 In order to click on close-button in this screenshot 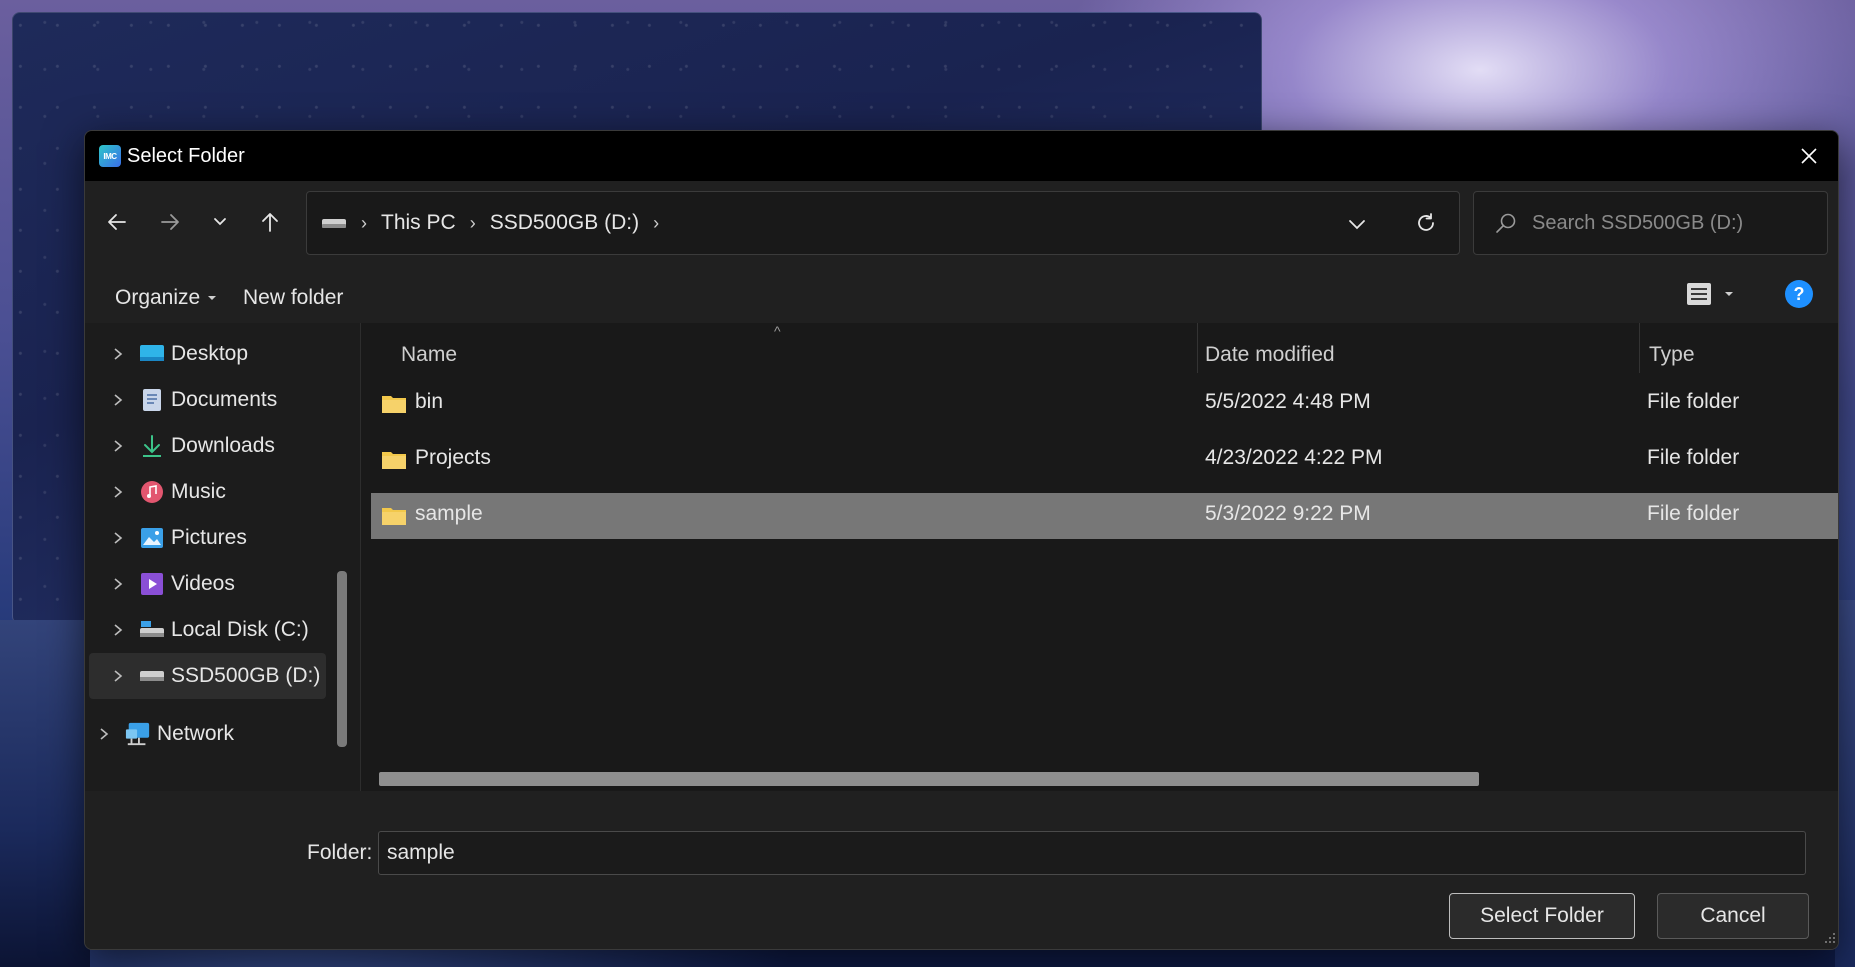, I will do `click(1809, 156)`.